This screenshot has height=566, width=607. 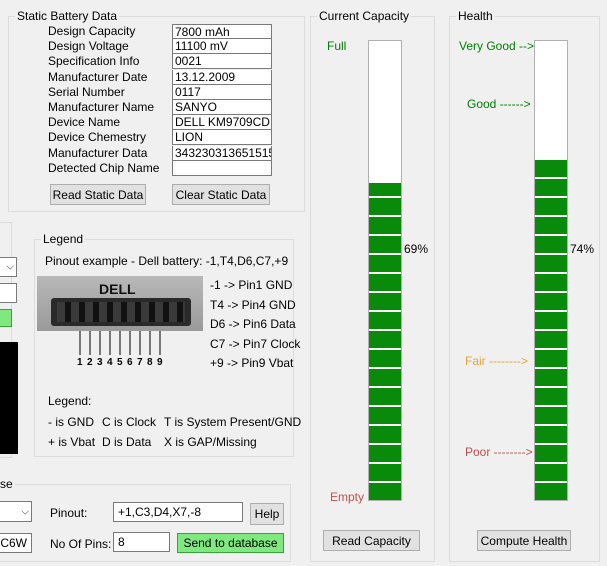 What do you see at coordinates (81, 544) in the screenshot?
I see `no-of-pins-label: No Of Pins:` at bounding box center [81, 544].